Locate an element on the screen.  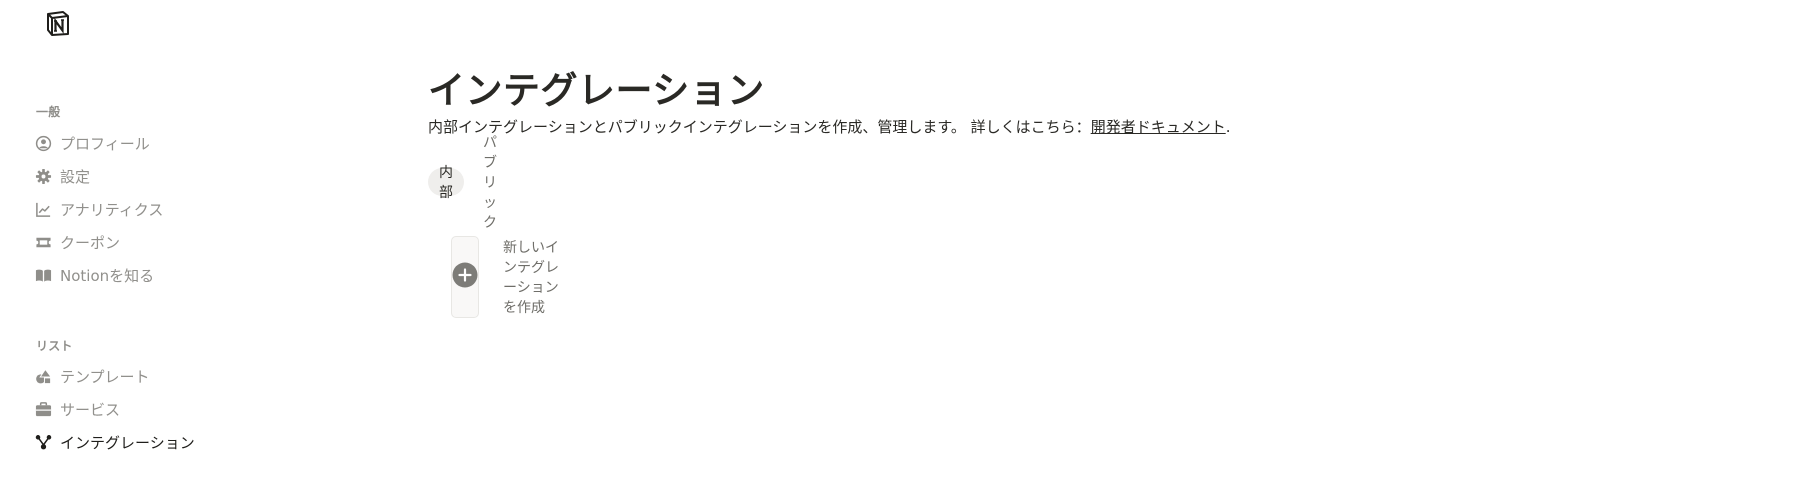
gear-icon is located at coordinates (43, 176).